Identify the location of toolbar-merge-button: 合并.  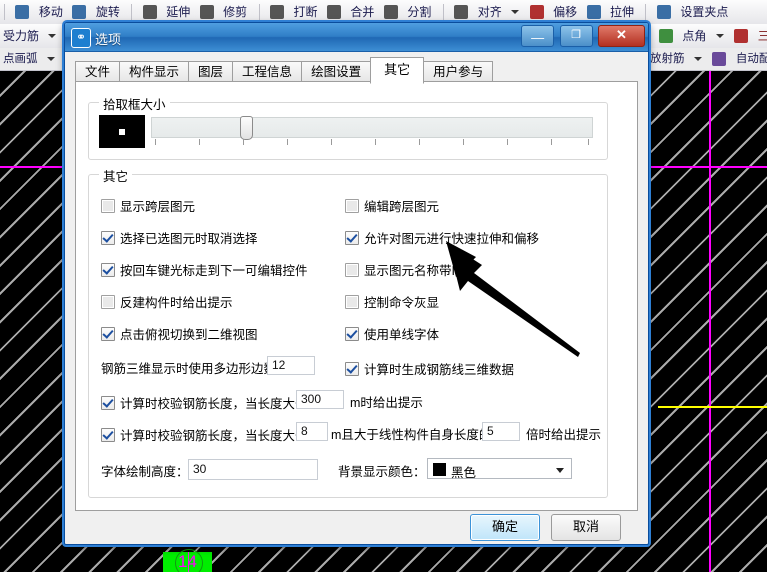
(362, 12).